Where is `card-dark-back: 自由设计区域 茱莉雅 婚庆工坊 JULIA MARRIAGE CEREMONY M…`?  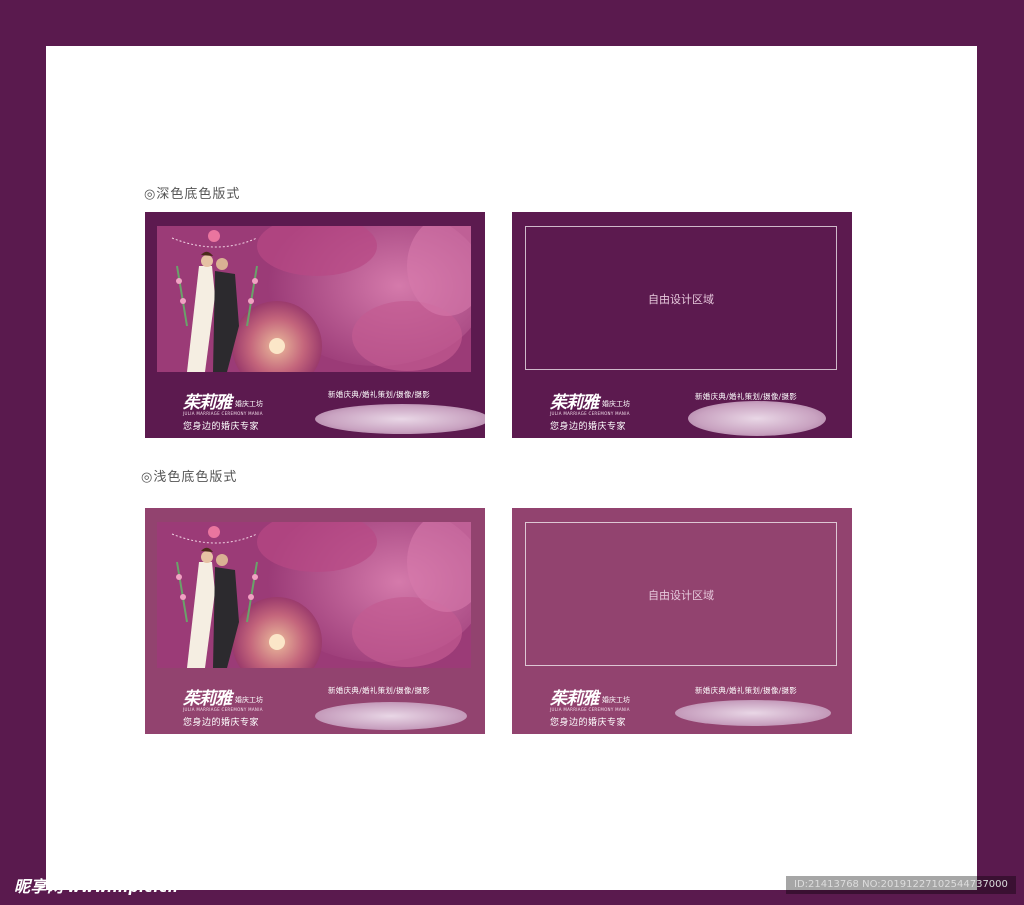 card-dark-back: 自由设计区域 茱莉雅 婚庆工坊 JULIA MARRIAGE CEREMONY M… is located at coordinates (682, 325).